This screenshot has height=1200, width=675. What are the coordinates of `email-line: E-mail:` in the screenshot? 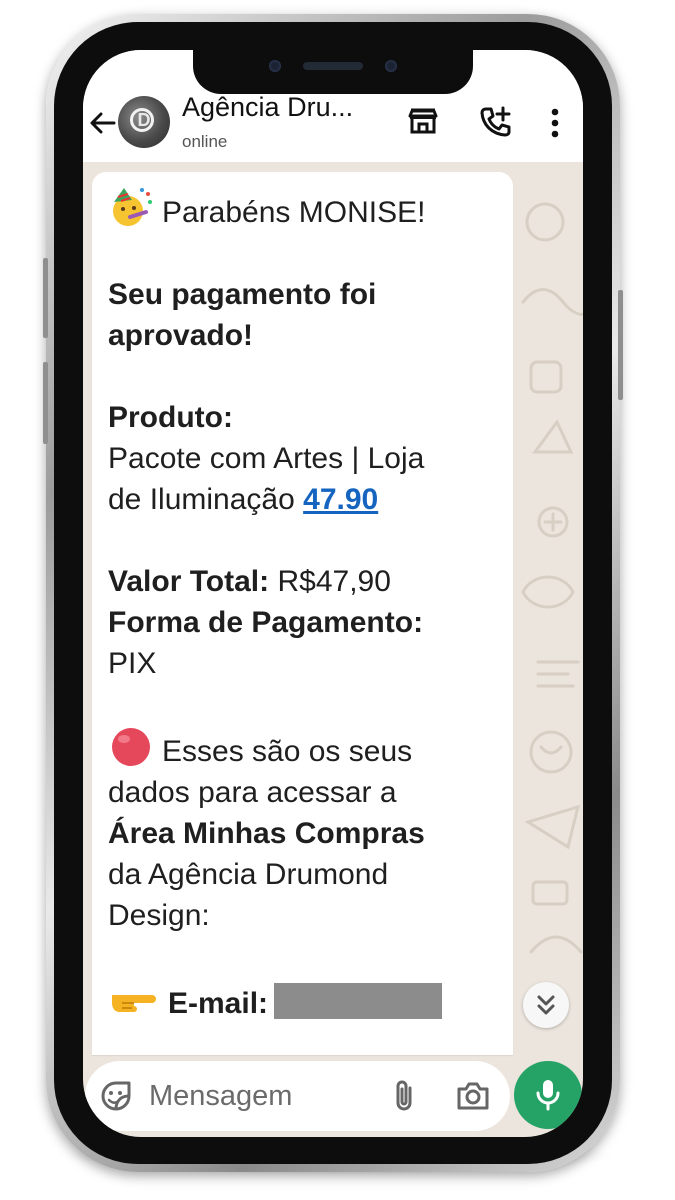 It's located at (304, 1001).